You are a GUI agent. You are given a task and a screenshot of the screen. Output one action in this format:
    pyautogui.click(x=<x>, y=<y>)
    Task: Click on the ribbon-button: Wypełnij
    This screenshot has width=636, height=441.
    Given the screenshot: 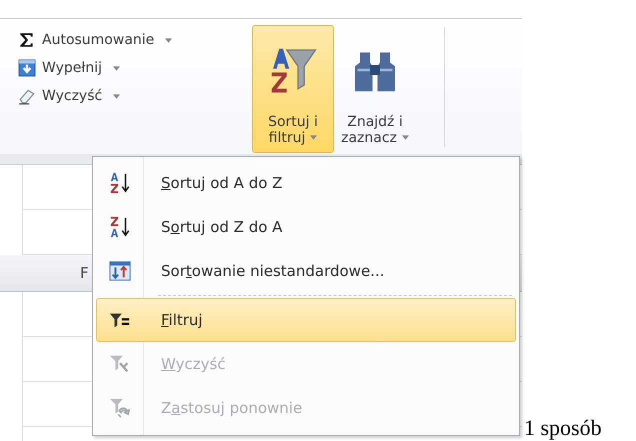 What is the action you would take?
    pyautogui.click(x=69, y=68)
    